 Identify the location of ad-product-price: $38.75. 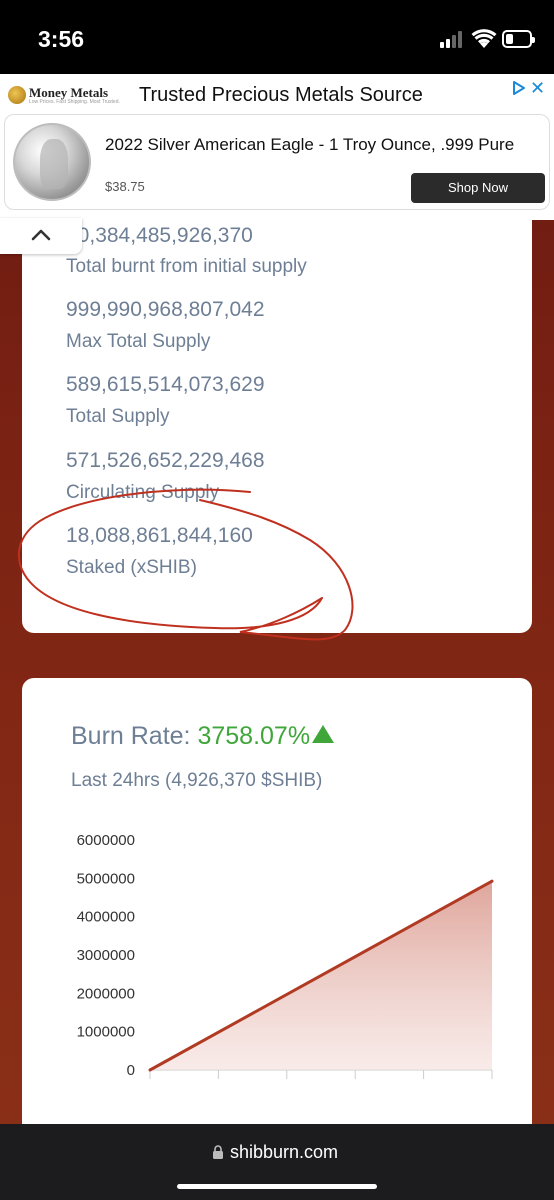
(125, 186).